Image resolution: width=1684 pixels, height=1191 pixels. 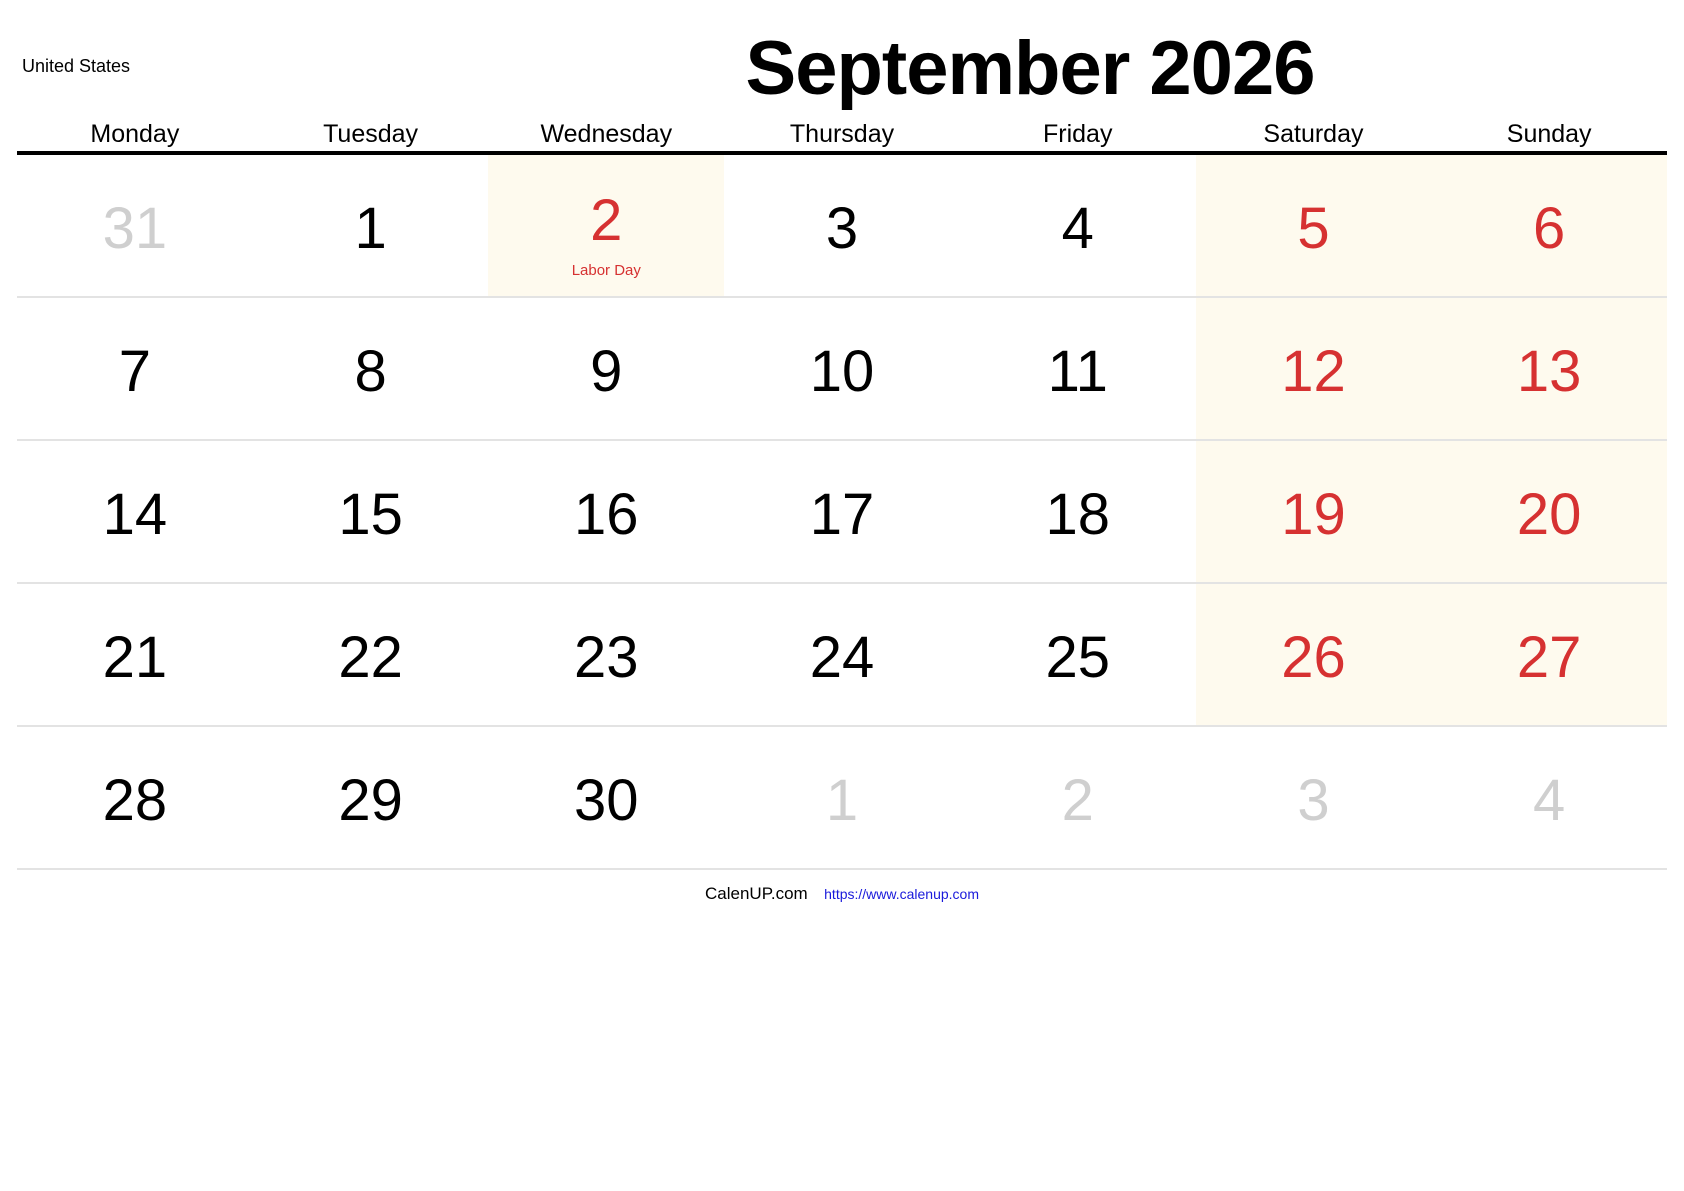 I want to click on day-number: 25, so click(x=1077, y=657).